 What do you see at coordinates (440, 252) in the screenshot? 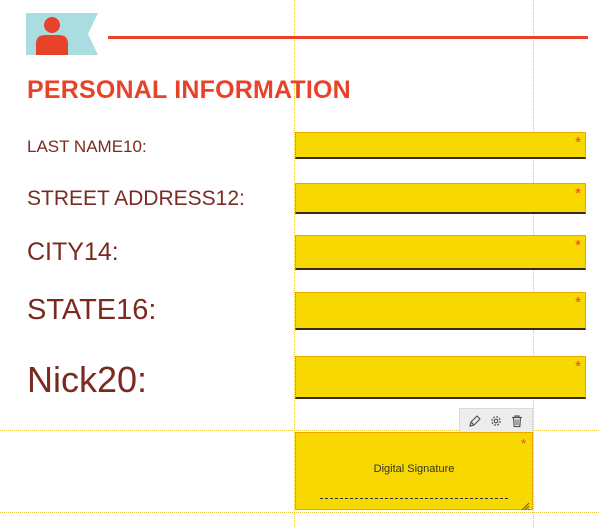
I see `city-field: *` at bounding box center [440, 252].